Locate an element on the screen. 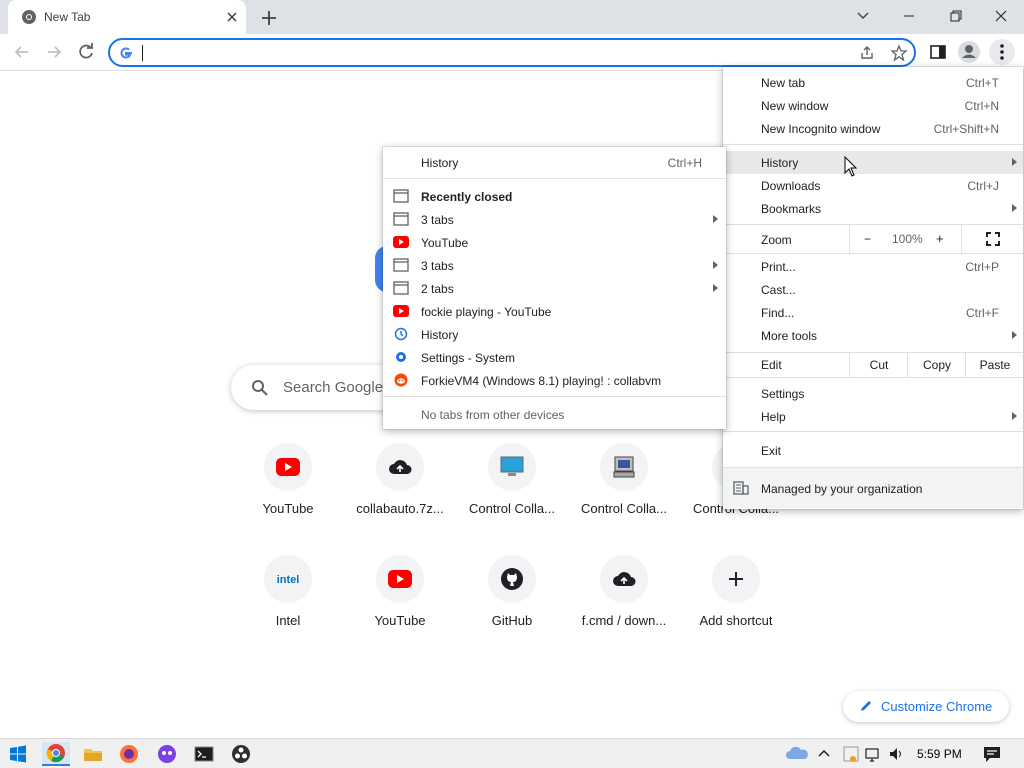 Image resolution: width=1024 pixels, height=768 pixels. intel-icon: intel is located at coordinates (288, 580).